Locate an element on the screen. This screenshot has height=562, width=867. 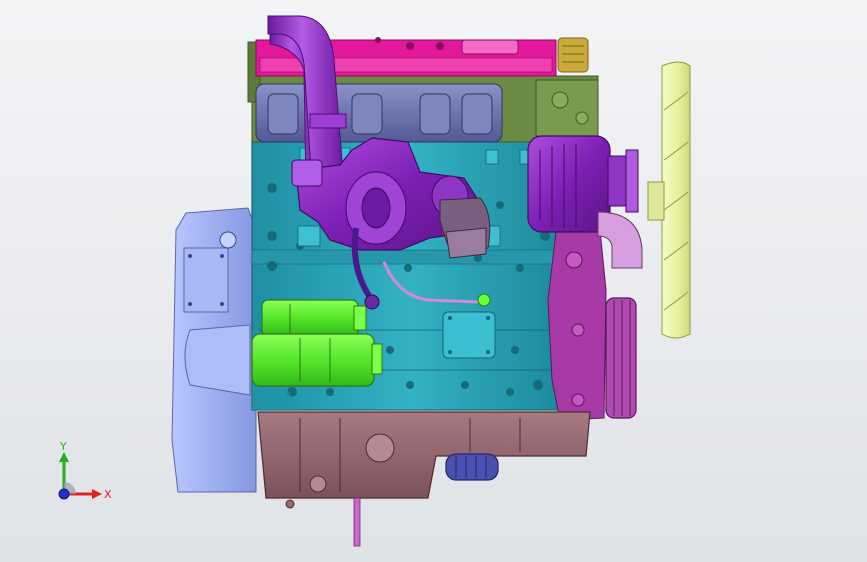
water-outlet-elbow is located at coordinates (620, 240).